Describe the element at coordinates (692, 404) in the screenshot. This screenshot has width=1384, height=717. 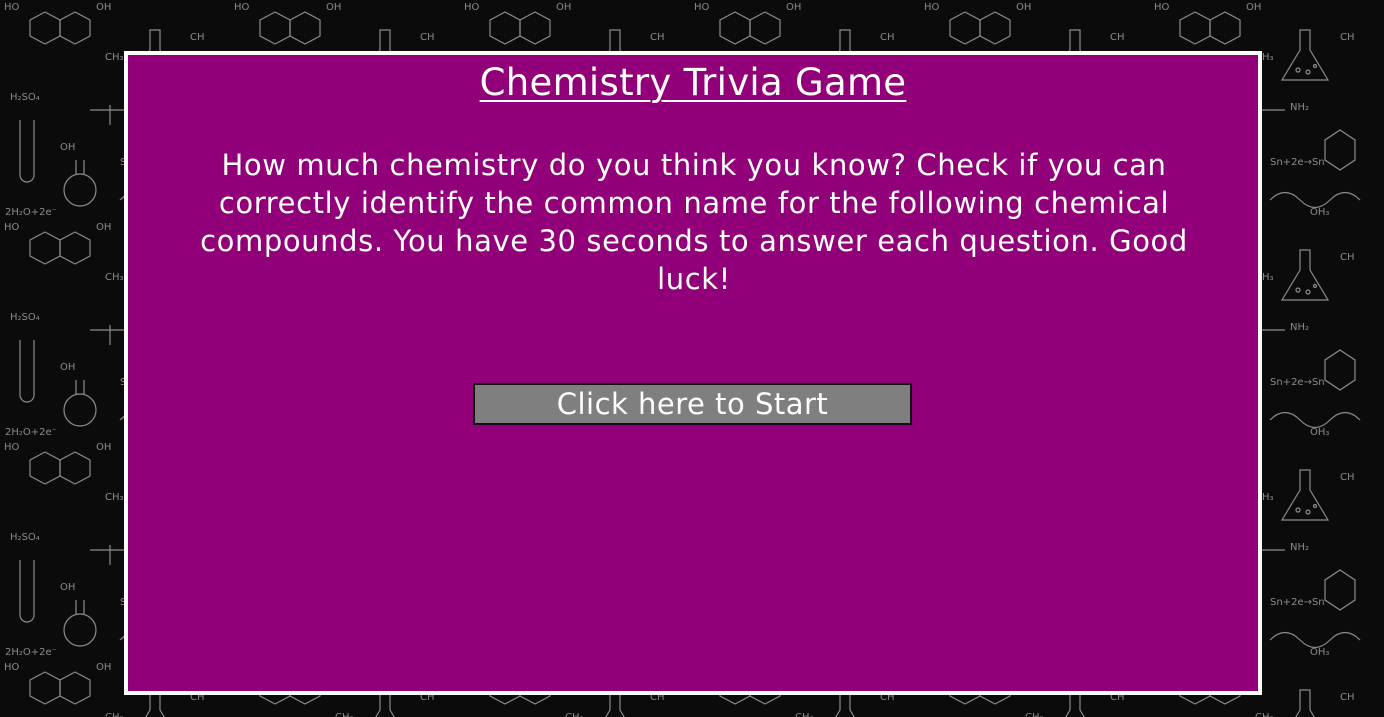
I see `start-button: Click here to Start` at that location.